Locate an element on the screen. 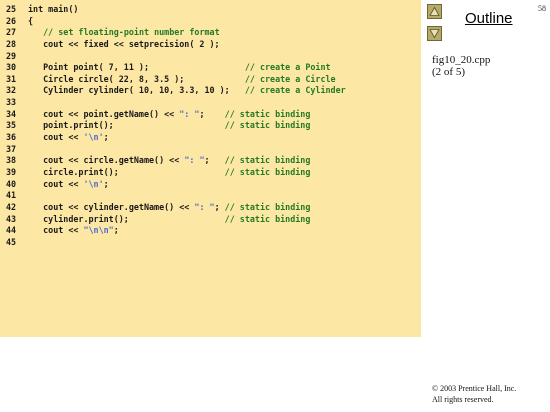 Image resolution: width=550 pixels, height=412 pixels. triangle-up-icon is located at coordinates (434, 11).